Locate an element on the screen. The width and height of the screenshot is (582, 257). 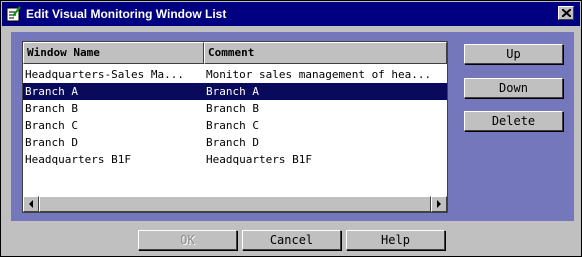
list-row: Headquarters B1F Headquarters B1F is located at coordinates (235, 159).